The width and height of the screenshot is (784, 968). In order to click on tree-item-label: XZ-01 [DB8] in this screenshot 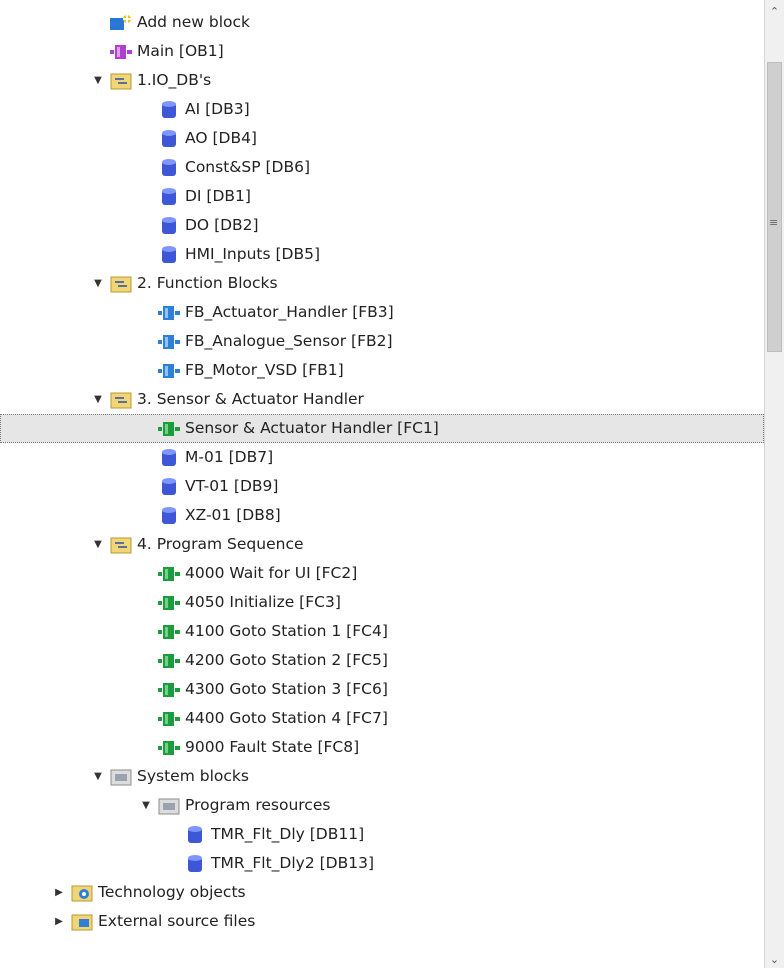, I will do `click(233, 515)`.